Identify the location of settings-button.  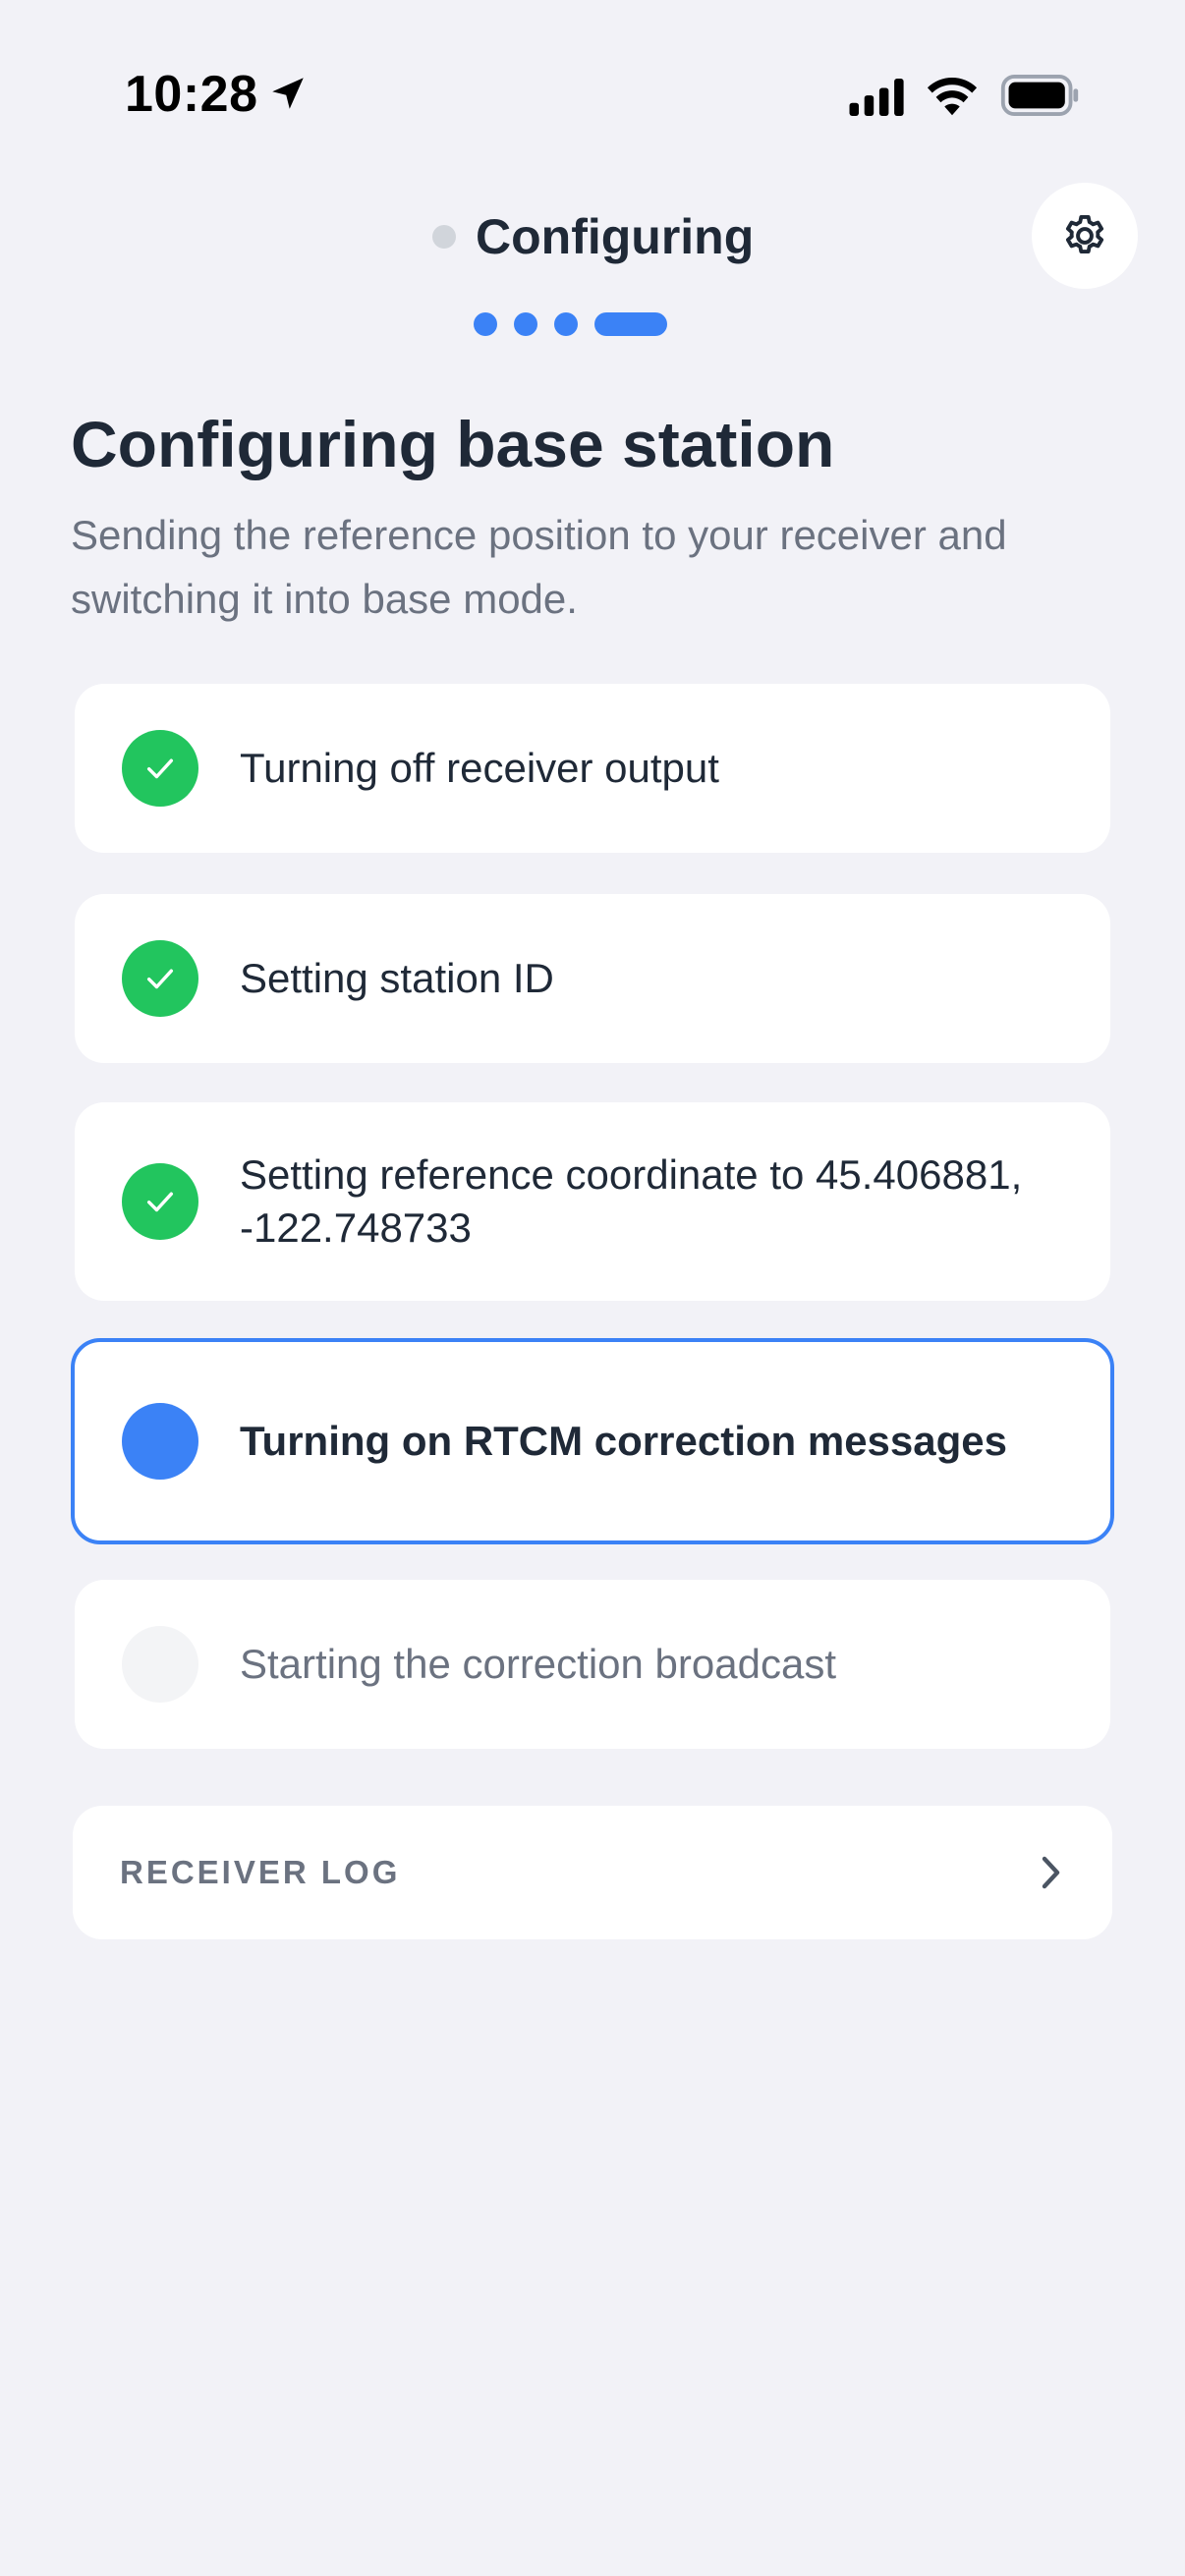
(1085, 236).